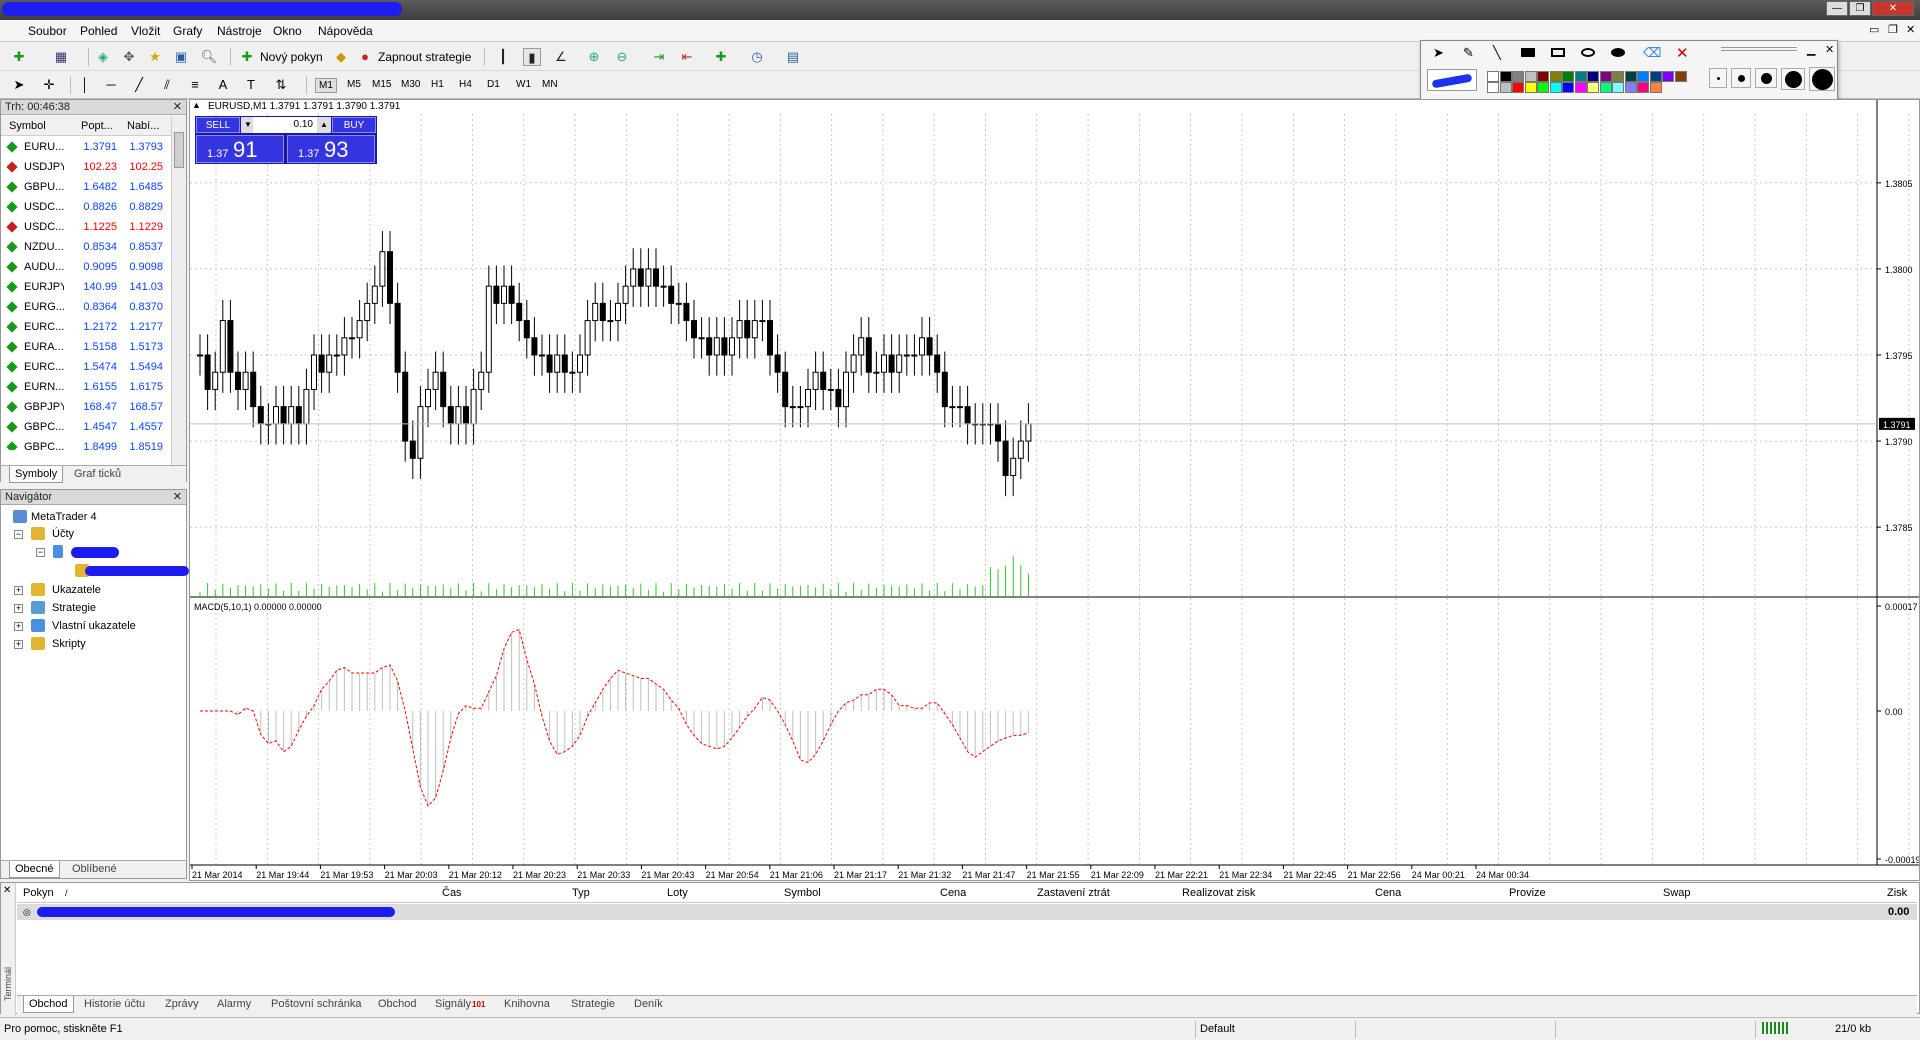  Describe the element at coordinates (86, 147) in the screenshot. I see `market-watch-row: EURU... 1.3791 1.3793` at that location.